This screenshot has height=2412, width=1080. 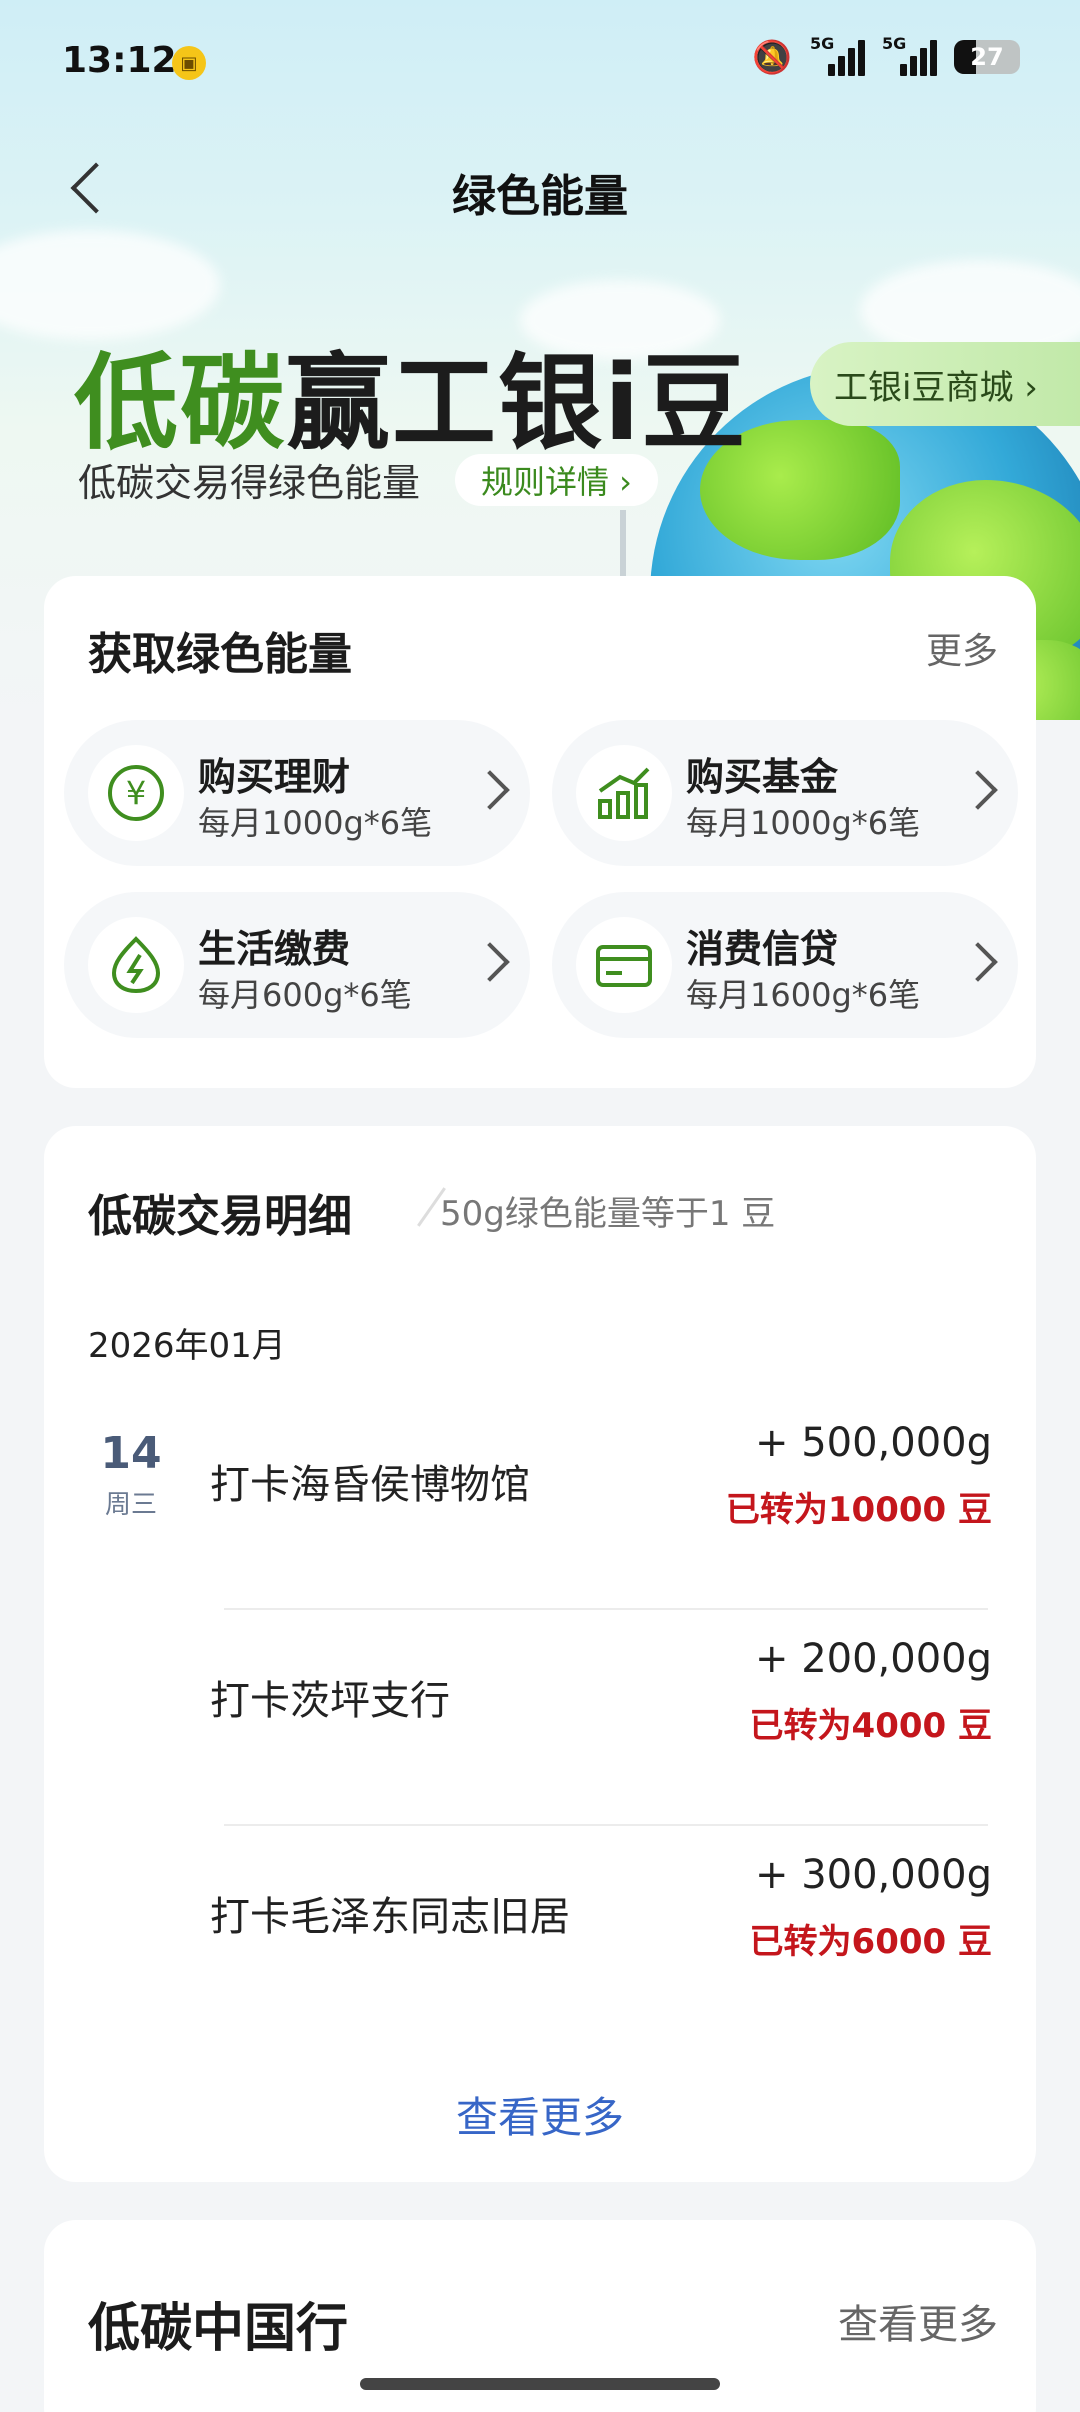 I want to click on task-utility-payment: 生活缴费 每月600g*6笔, so click(x=297, y=965).